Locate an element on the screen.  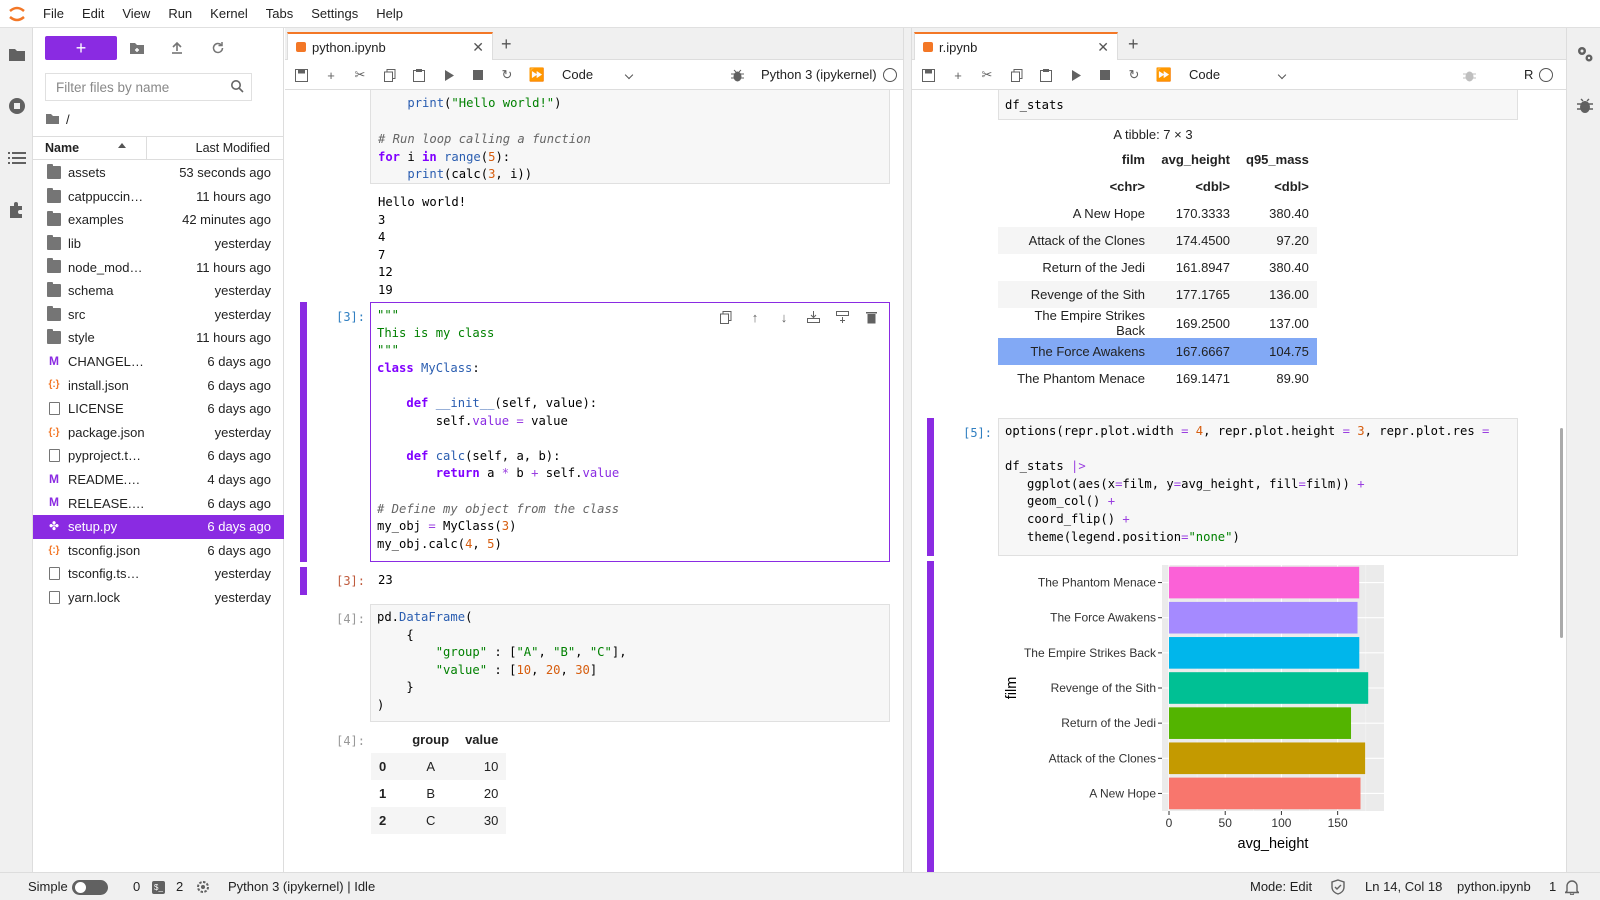
simple-mode-toggle is located at coordinates (90, 887).